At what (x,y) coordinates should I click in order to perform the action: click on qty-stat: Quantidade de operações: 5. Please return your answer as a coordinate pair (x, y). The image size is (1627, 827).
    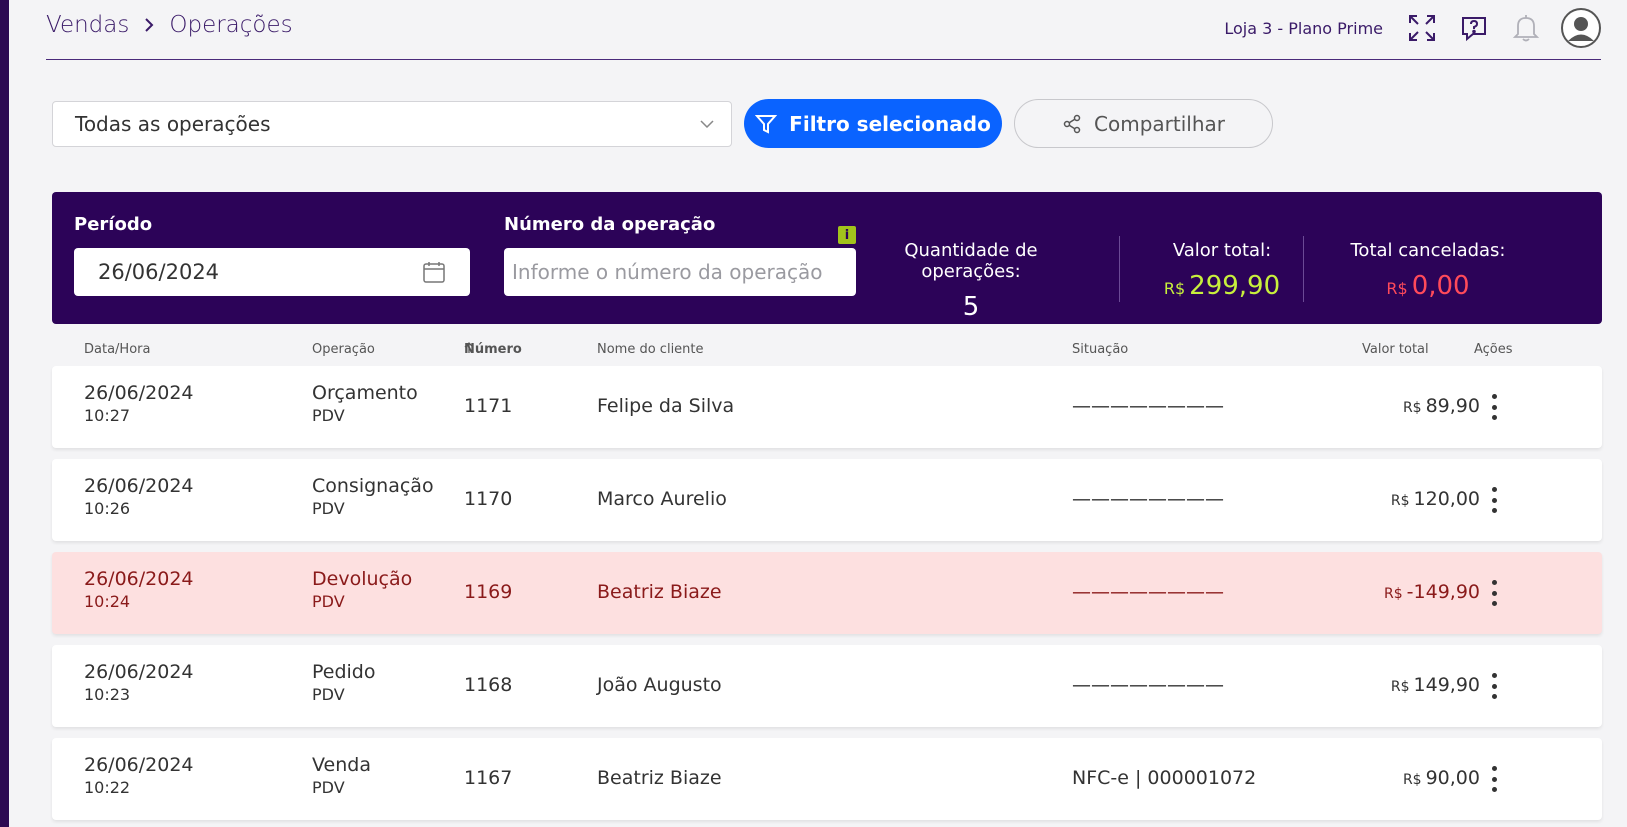
    Looking at the image, I should click on (971, 281).